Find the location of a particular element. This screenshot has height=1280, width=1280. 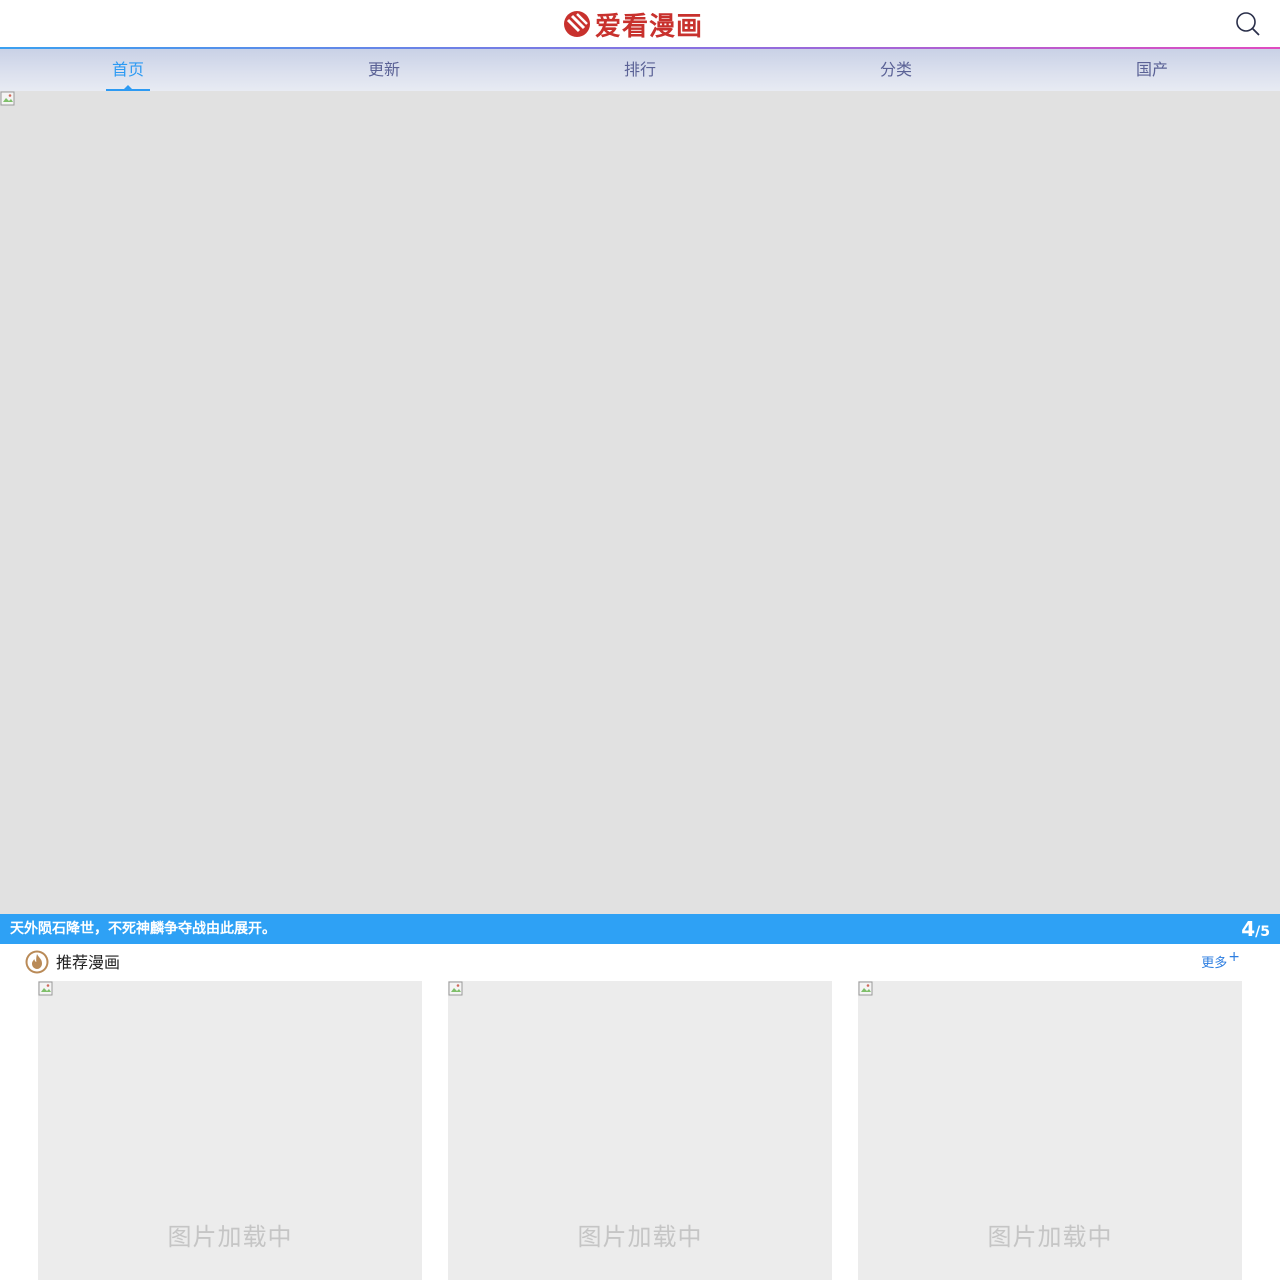

nav-item-updates: 更新 is located at coordinates (384, 70).